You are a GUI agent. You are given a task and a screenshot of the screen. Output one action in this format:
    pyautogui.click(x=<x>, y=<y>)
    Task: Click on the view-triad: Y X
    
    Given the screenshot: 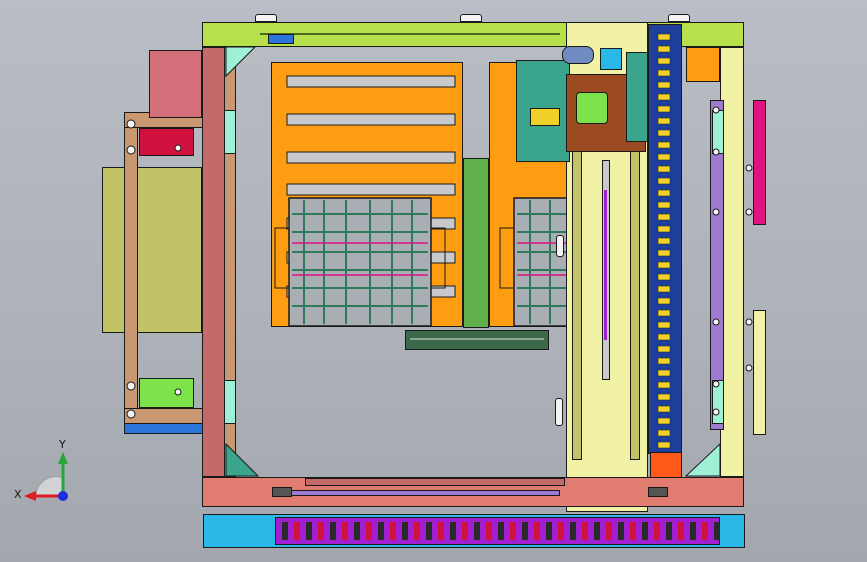 What is the action you would take?
    pyautogui.click(x=49, y=474)
    